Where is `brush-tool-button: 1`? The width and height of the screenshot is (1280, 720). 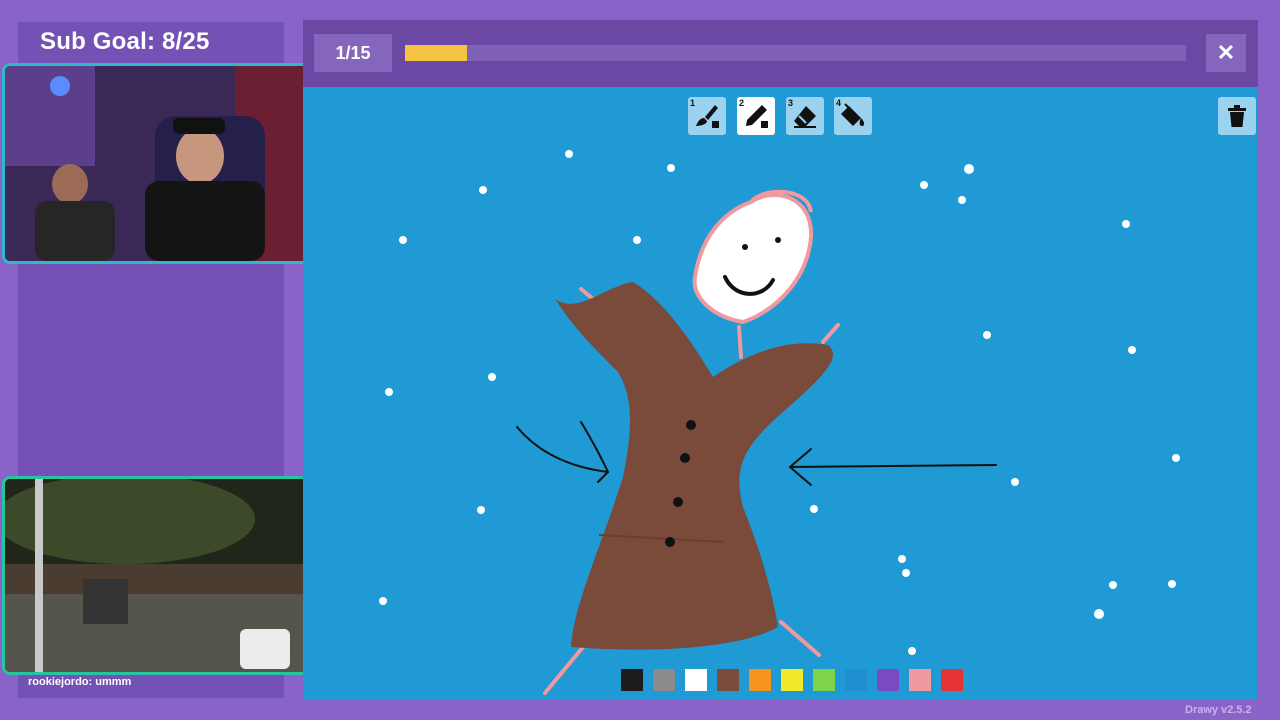
brush-tool-button: 1 is located at coordinates (707, 116).